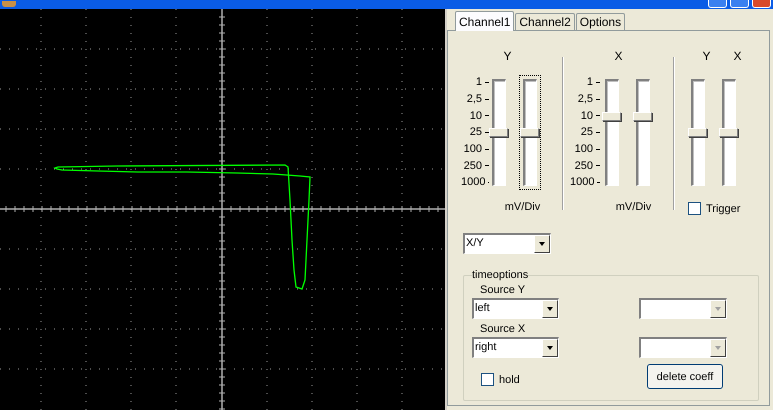  I want to click on maximize-button, so click(739, 4).